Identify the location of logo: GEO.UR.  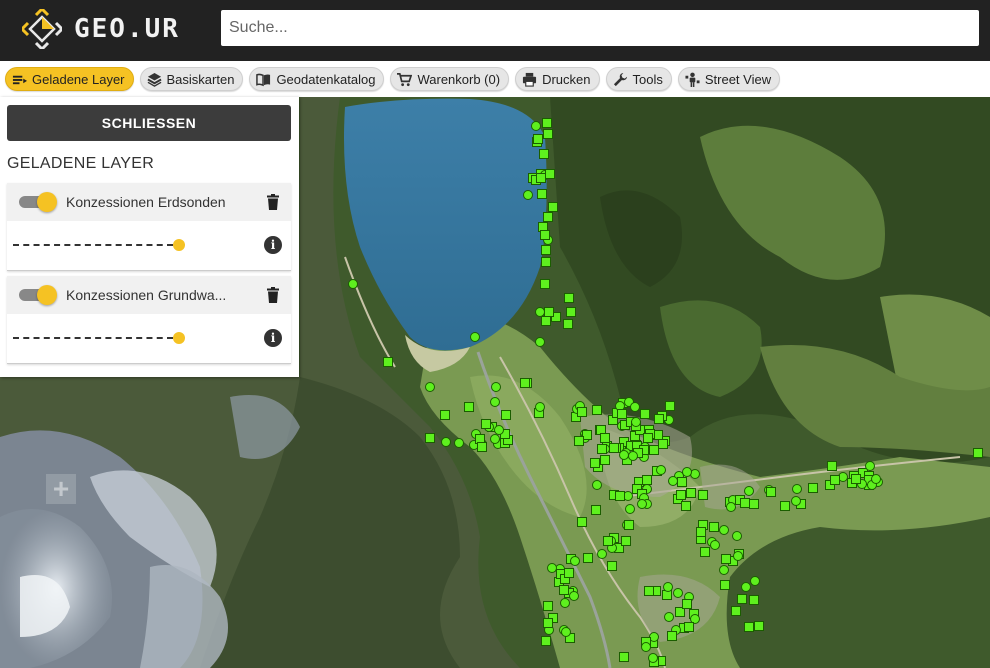
(107, 29).